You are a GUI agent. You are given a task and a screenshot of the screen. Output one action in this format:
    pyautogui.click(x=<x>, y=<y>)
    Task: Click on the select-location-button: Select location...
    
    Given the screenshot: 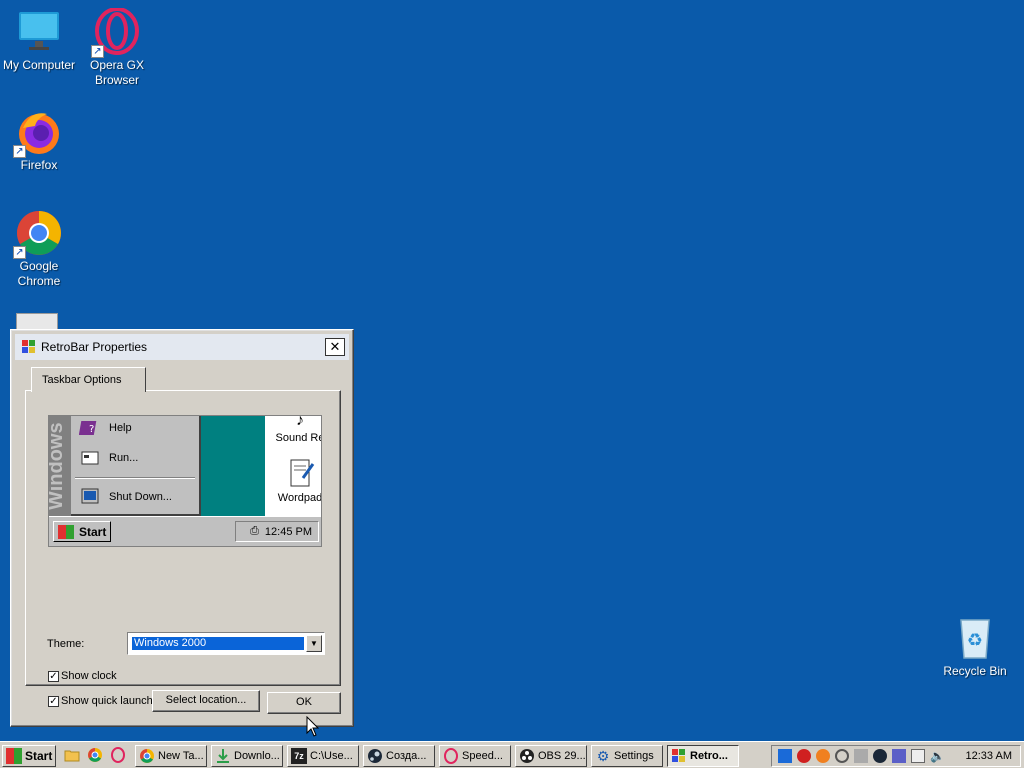 What is the action you would take?
    pyautogui.click(x=206, y=701)
    